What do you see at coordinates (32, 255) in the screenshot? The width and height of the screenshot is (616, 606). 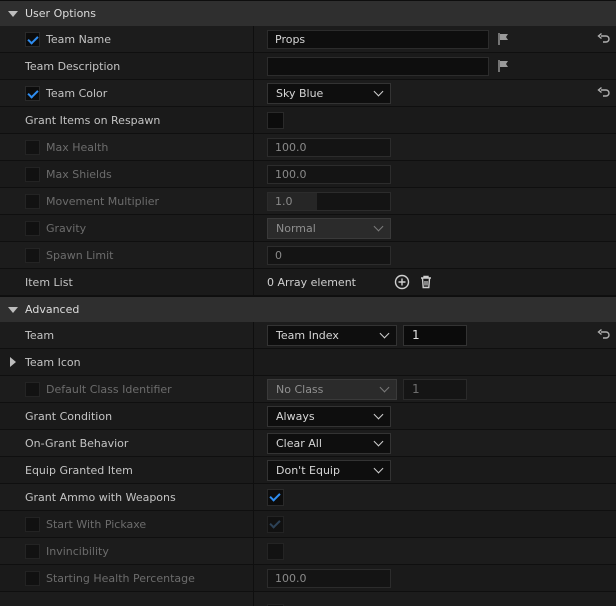 I see `spawn-limit-checkbox` at bounding box center [32, 255].